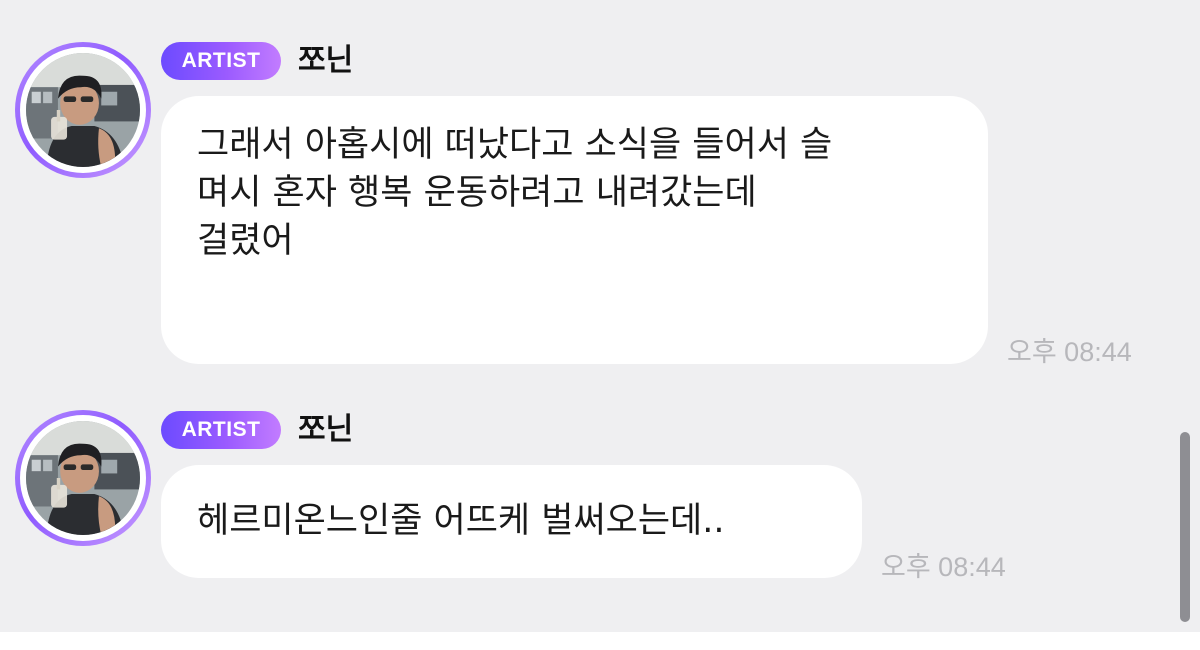 This screenshot has width=1200, height=650. I want to click on bottom-strip, so click(600, 641).